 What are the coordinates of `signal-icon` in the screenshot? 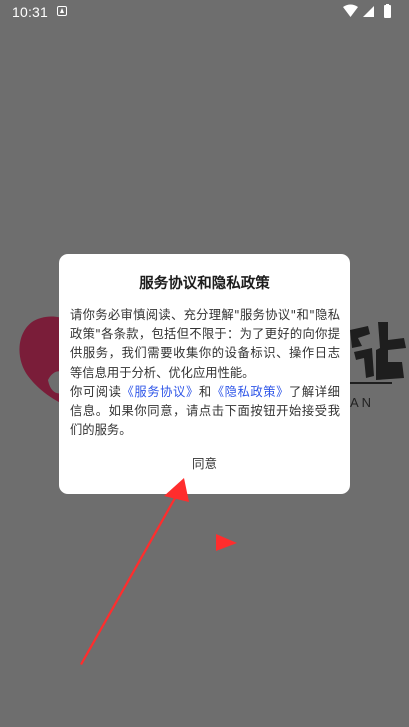 It's located at (368, 11).